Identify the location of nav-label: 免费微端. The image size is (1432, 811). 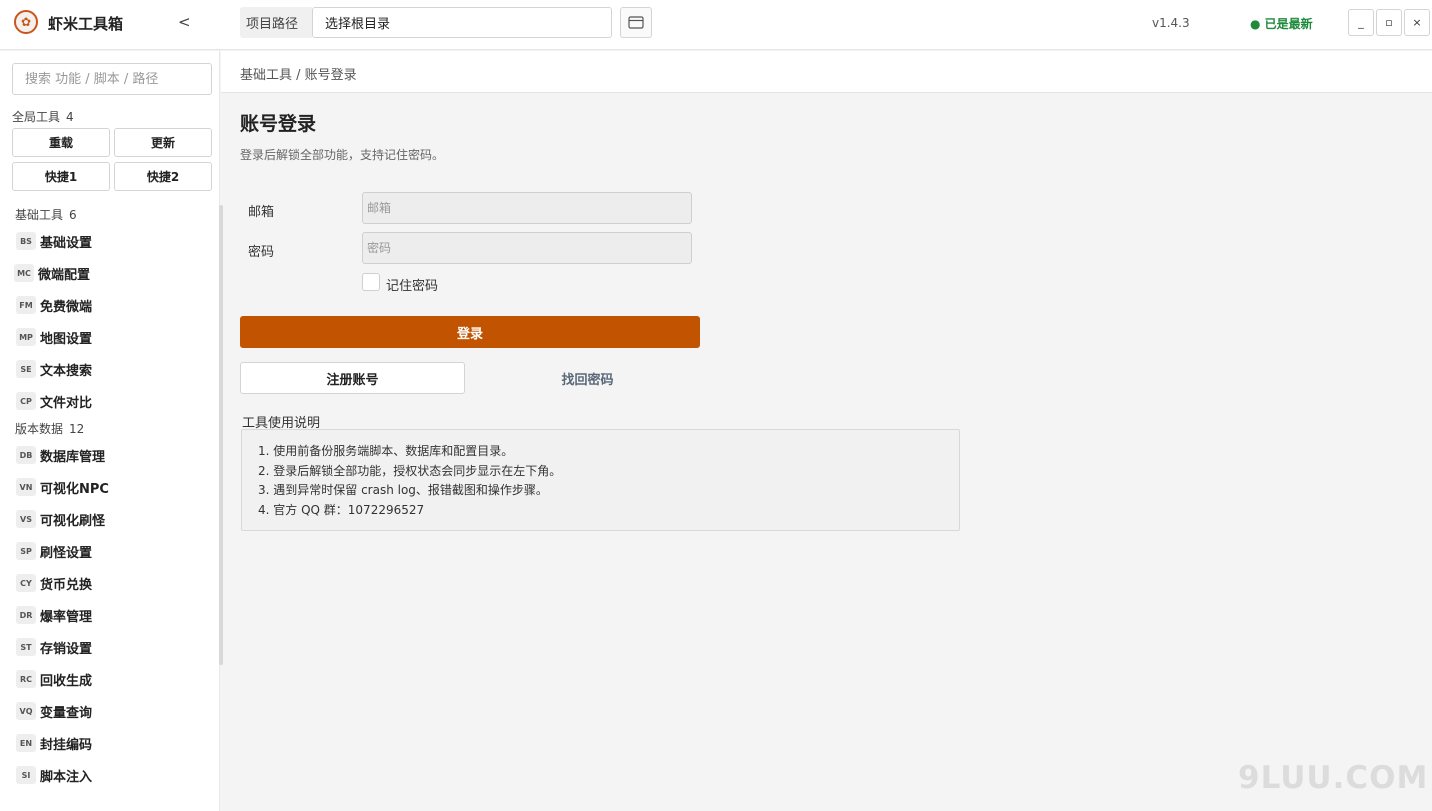
(66, 307).